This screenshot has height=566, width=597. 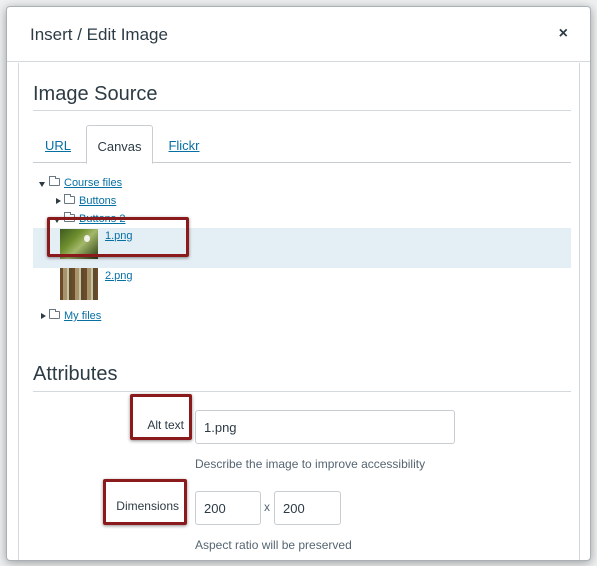 What do you see at coordinates (119, 202) in the screenshot?
I see `tree-item-buttons: Buttons` at bounding box center [119, 202].